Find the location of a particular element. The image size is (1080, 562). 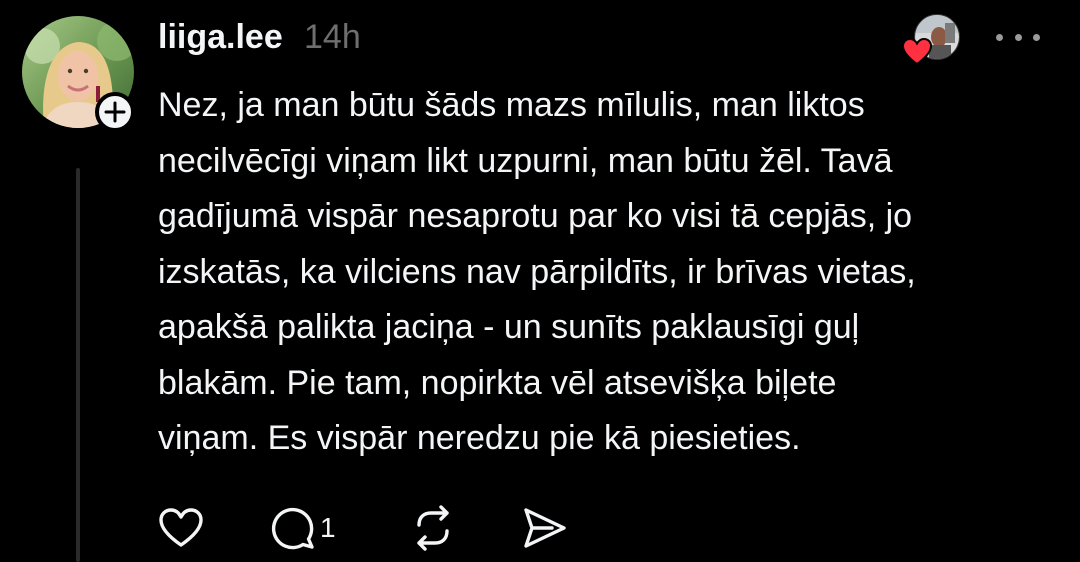

like-button is located at coordinates (181, 528).